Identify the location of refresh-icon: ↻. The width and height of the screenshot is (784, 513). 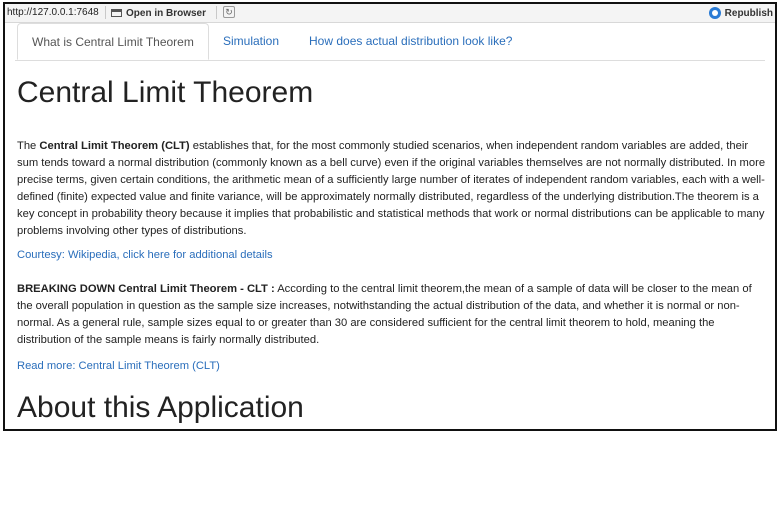
(229, 12).